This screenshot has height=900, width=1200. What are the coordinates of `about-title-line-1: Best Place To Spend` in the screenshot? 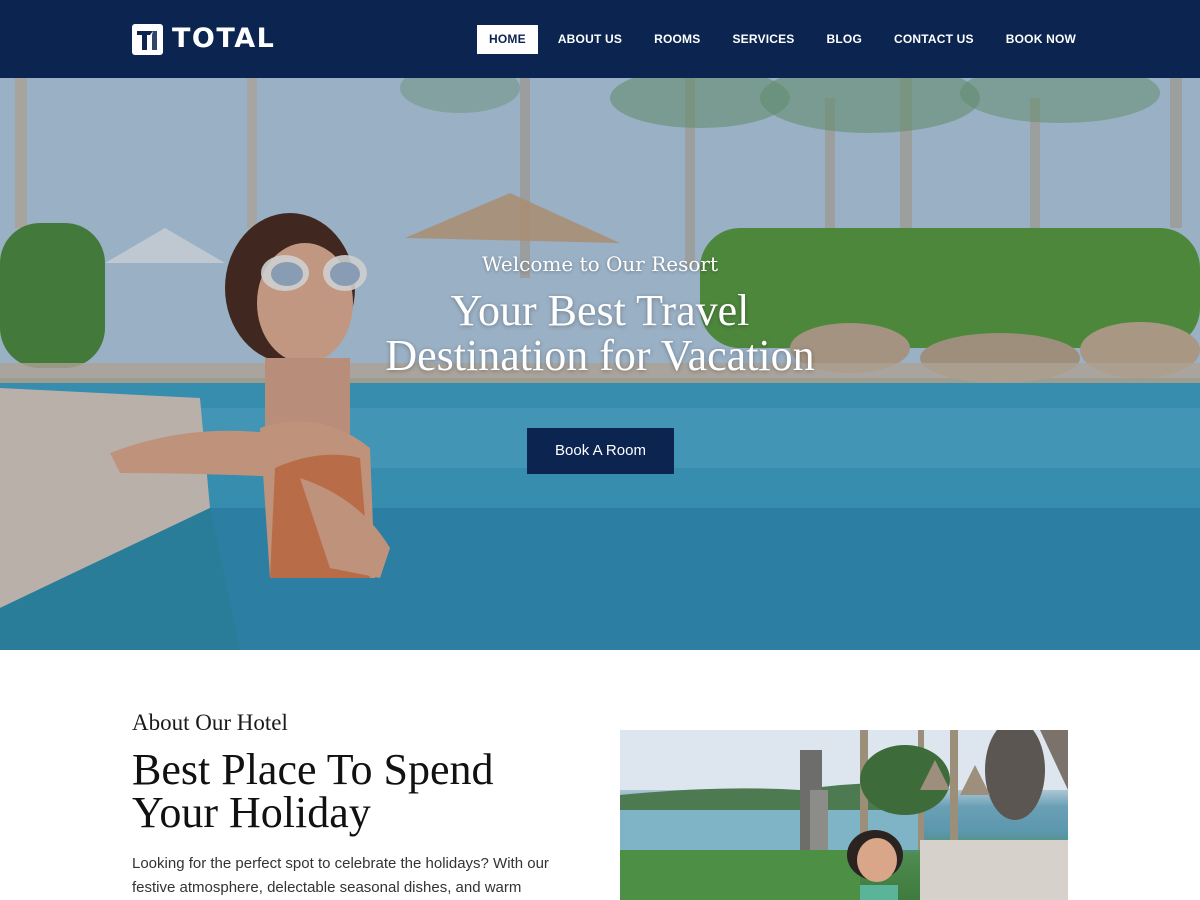 It's located at (313, 769).